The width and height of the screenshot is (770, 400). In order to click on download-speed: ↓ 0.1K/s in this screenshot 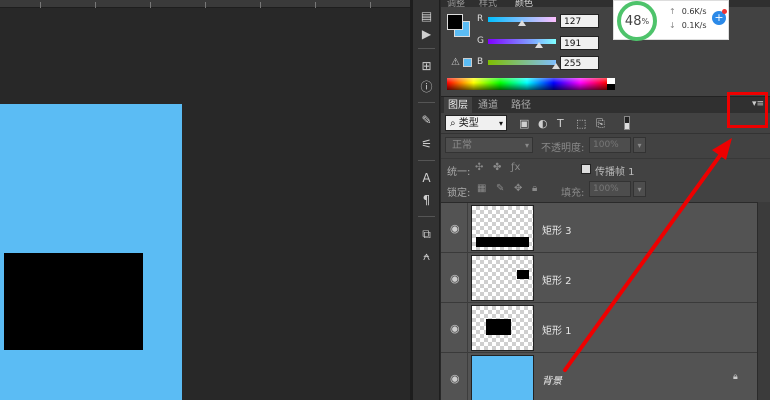, I will do `click(688, 25)`.